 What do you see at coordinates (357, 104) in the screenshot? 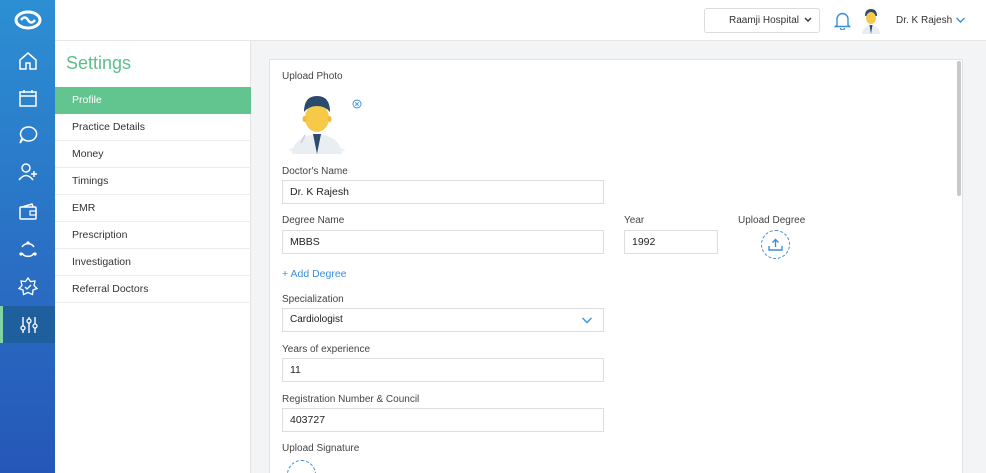
I see `remove-photo-icon` at bounding box center [357, 104].